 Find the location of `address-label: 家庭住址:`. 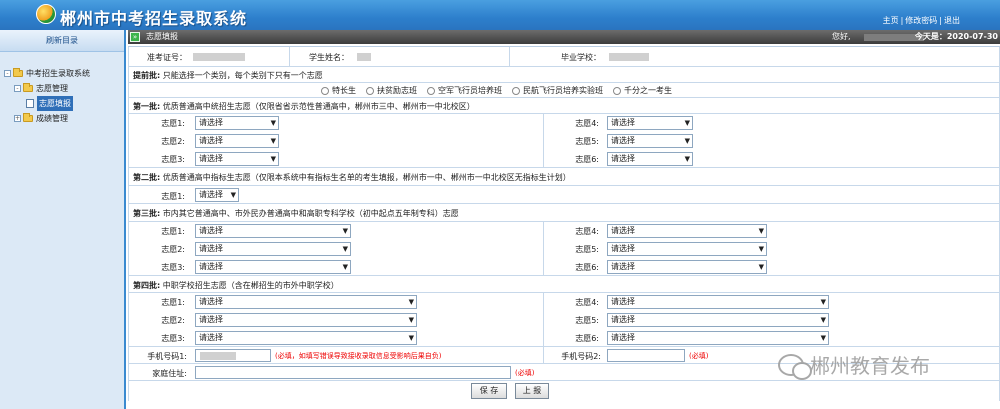

address-label: 家庭住址: is located at coordinates (169, 373).